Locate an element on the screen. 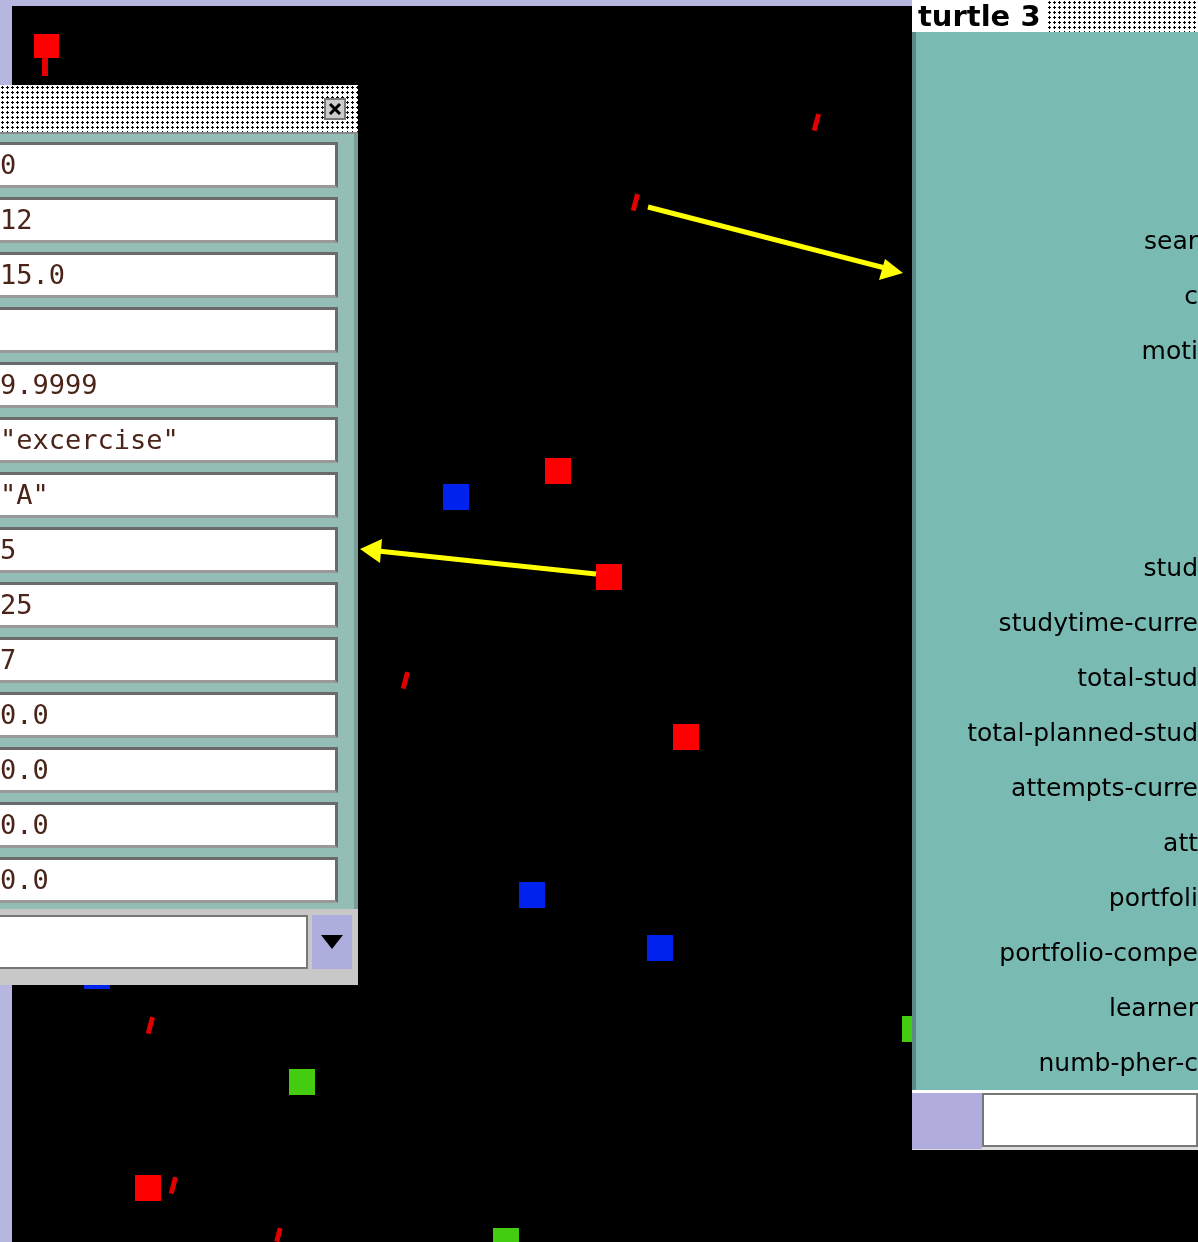 This screenshot has height=1242, width=1198. turtle-pin is located at coordinates (46, 55).